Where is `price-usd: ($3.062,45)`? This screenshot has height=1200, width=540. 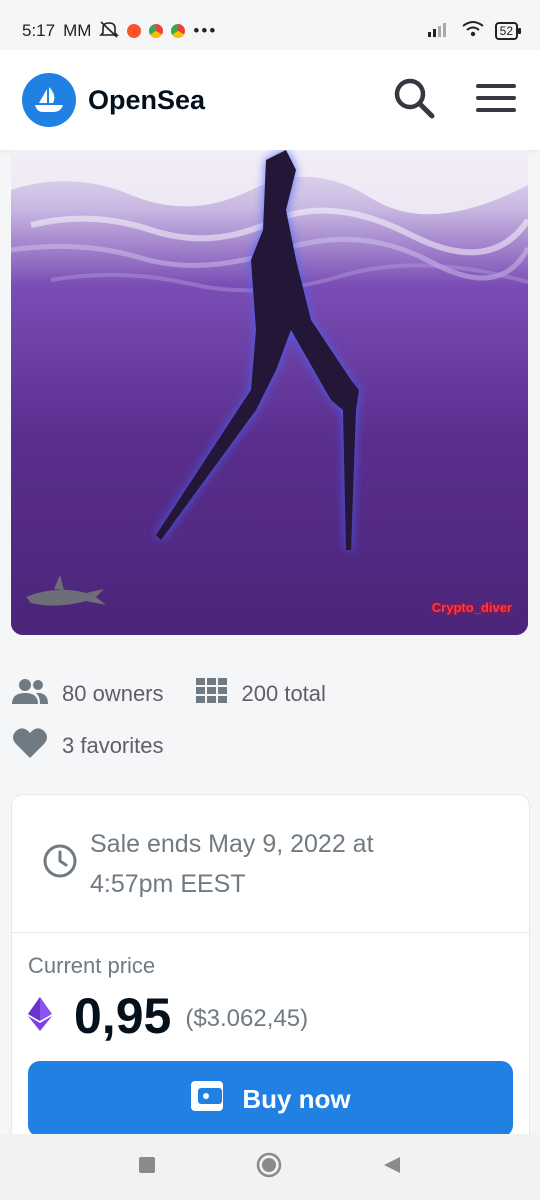 price-usd: ($3.062,45) is located at coordinates (247, 1018).